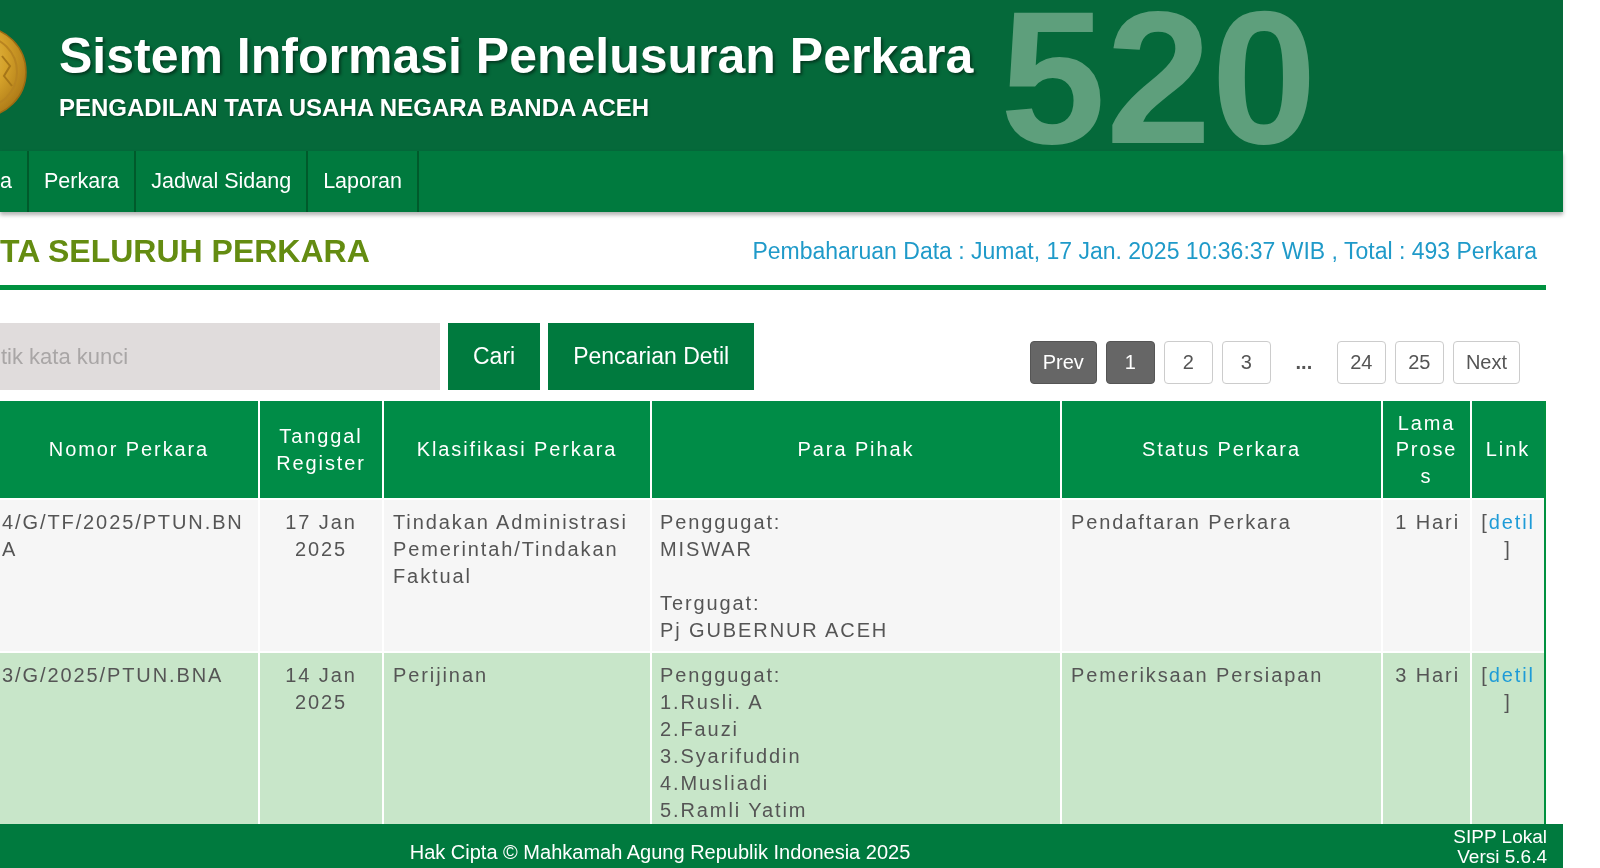  I want to click on table-cell: 4/G/TF/2025/PTUN.BNA, so click(130, 574).